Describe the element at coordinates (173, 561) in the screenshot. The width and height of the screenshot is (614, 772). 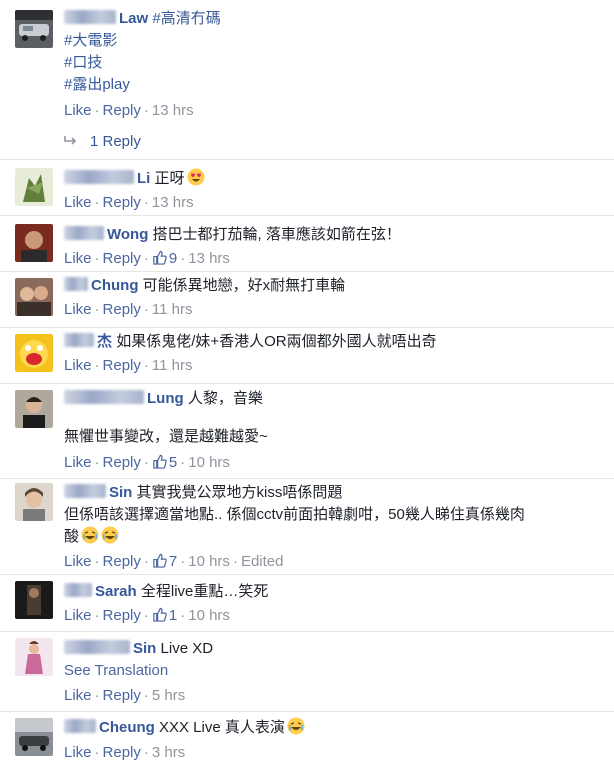
I see `like-count: 7` at that location.